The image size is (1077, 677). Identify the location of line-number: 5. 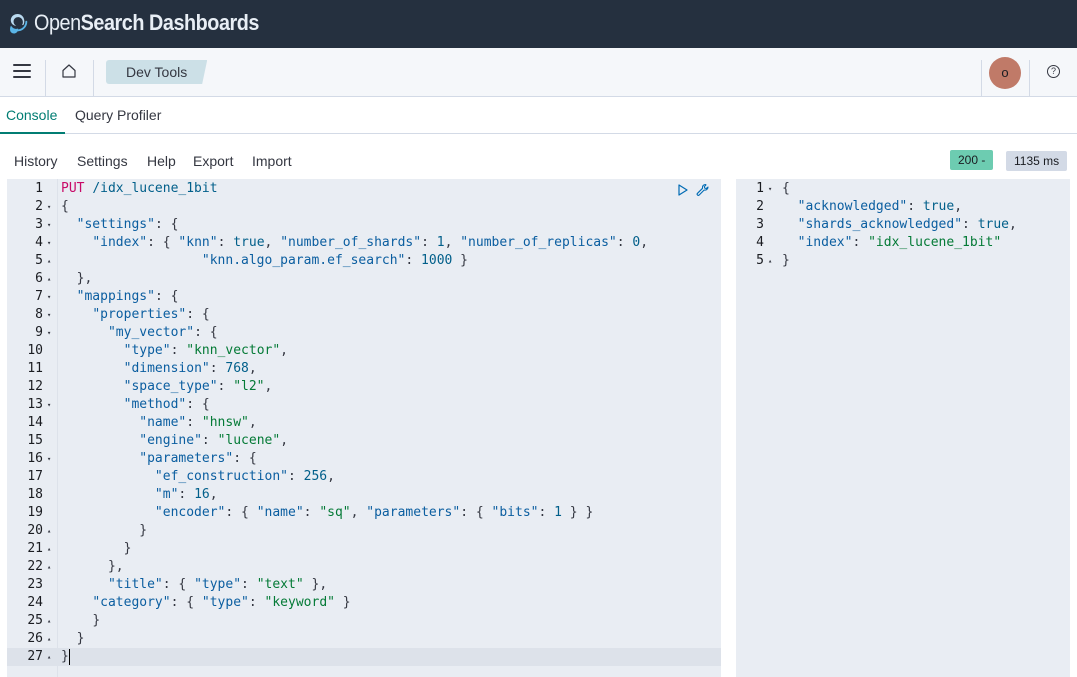
(39, 260).